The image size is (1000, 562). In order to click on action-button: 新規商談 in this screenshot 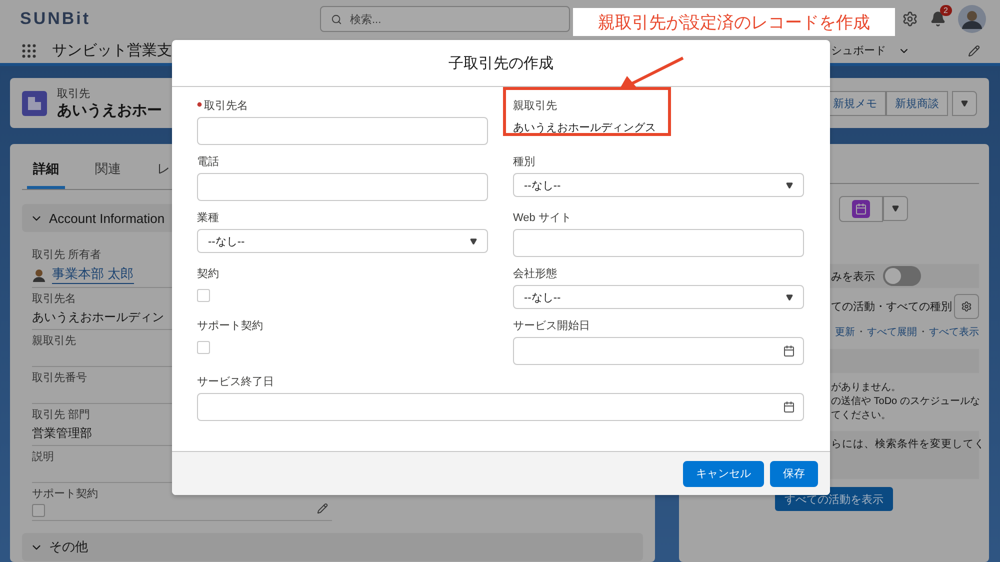, I will do `click(917, 103)`.